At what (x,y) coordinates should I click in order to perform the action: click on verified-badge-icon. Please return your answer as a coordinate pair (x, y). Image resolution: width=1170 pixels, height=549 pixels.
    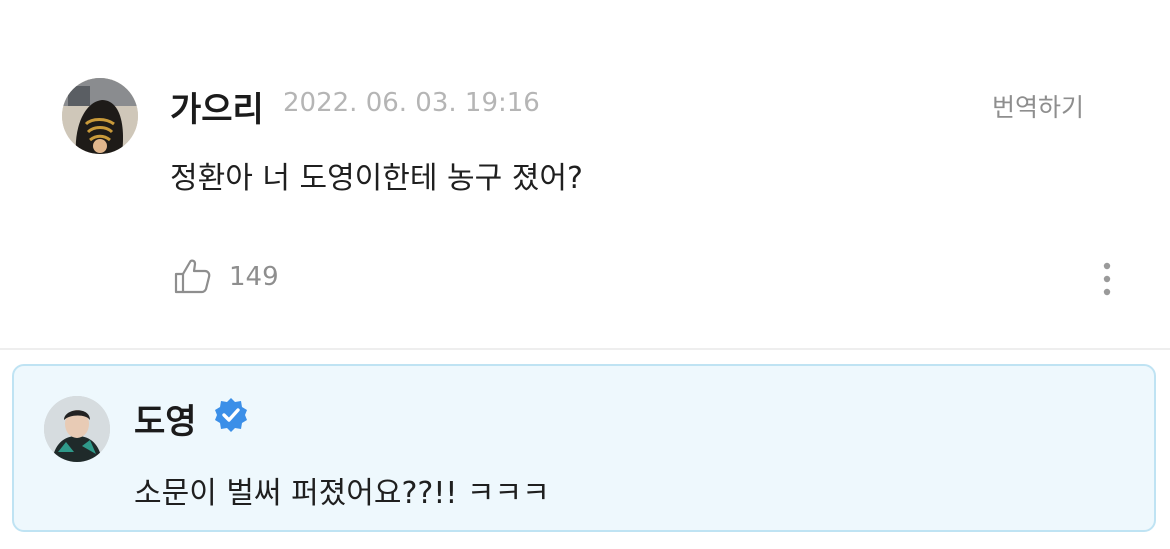
    Looking at the image, I should click on (231, 415).